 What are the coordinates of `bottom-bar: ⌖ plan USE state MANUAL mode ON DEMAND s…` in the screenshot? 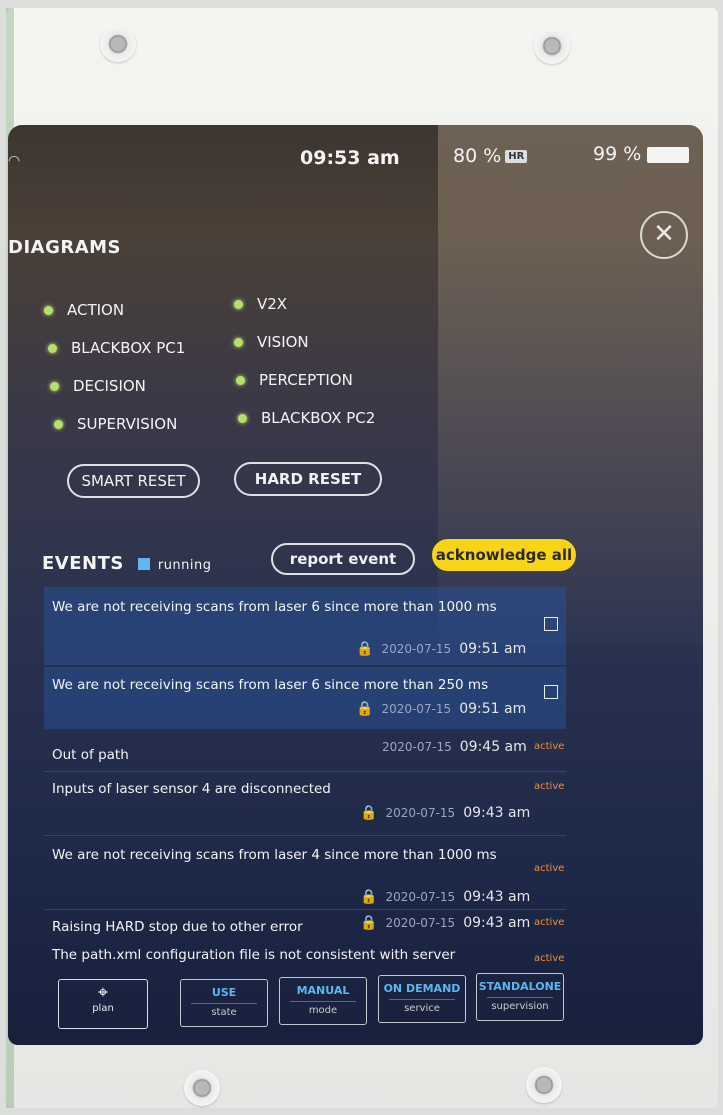 It's located at (355, 1006).